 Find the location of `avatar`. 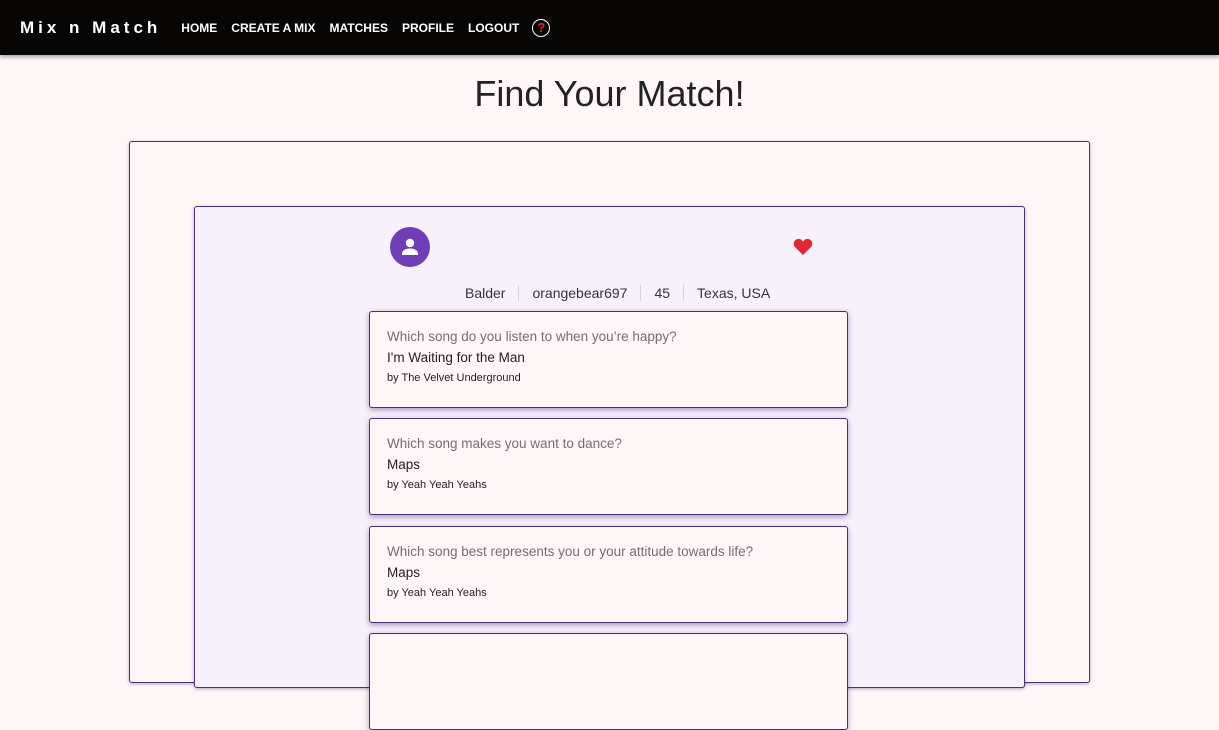

avatar is located at coordinates (410, 247).